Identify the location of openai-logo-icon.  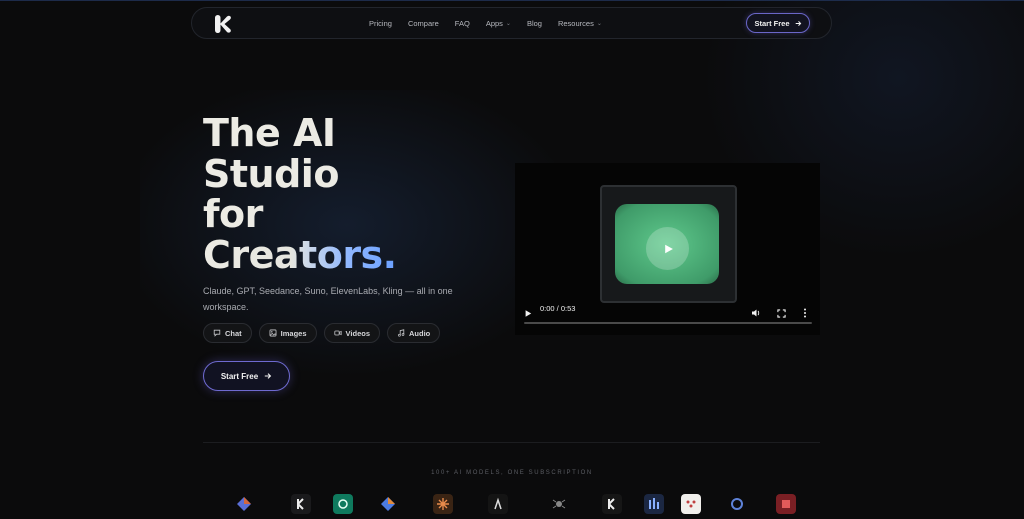
(343, 504).